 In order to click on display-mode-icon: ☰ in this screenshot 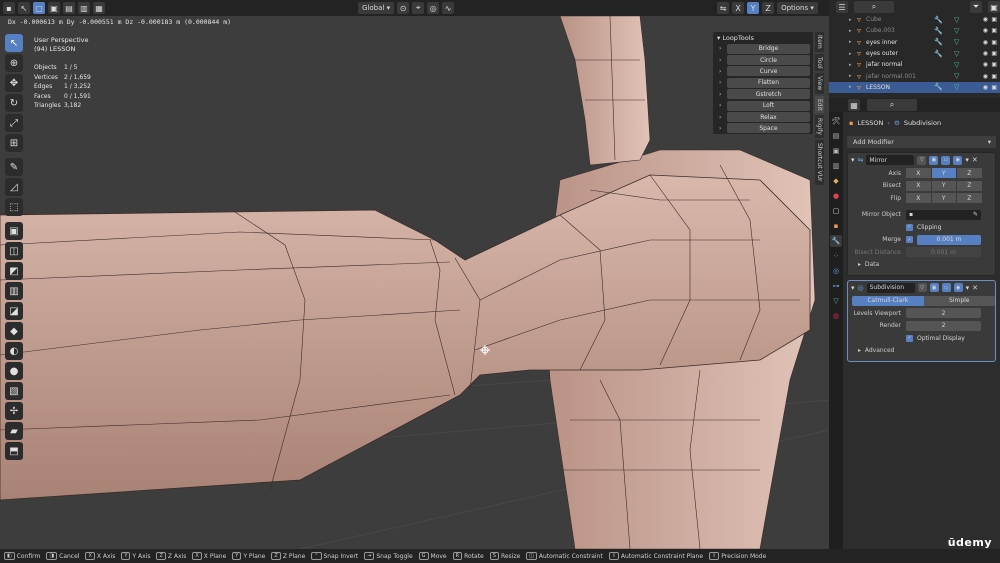, I will do `click(842, 7)`.